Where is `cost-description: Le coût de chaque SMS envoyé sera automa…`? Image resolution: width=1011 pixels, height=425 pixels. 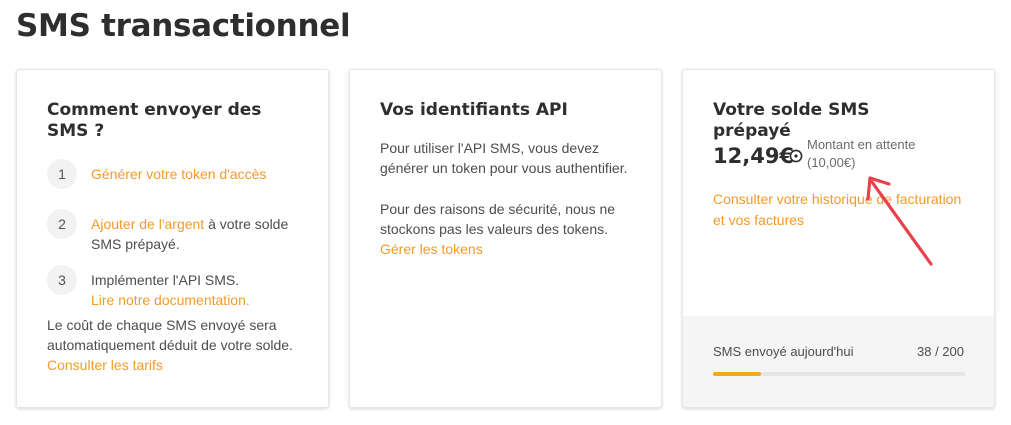
cost-description: Le coût de chaque SMS envoyé sera automa… is located at coordinates (172, 345).